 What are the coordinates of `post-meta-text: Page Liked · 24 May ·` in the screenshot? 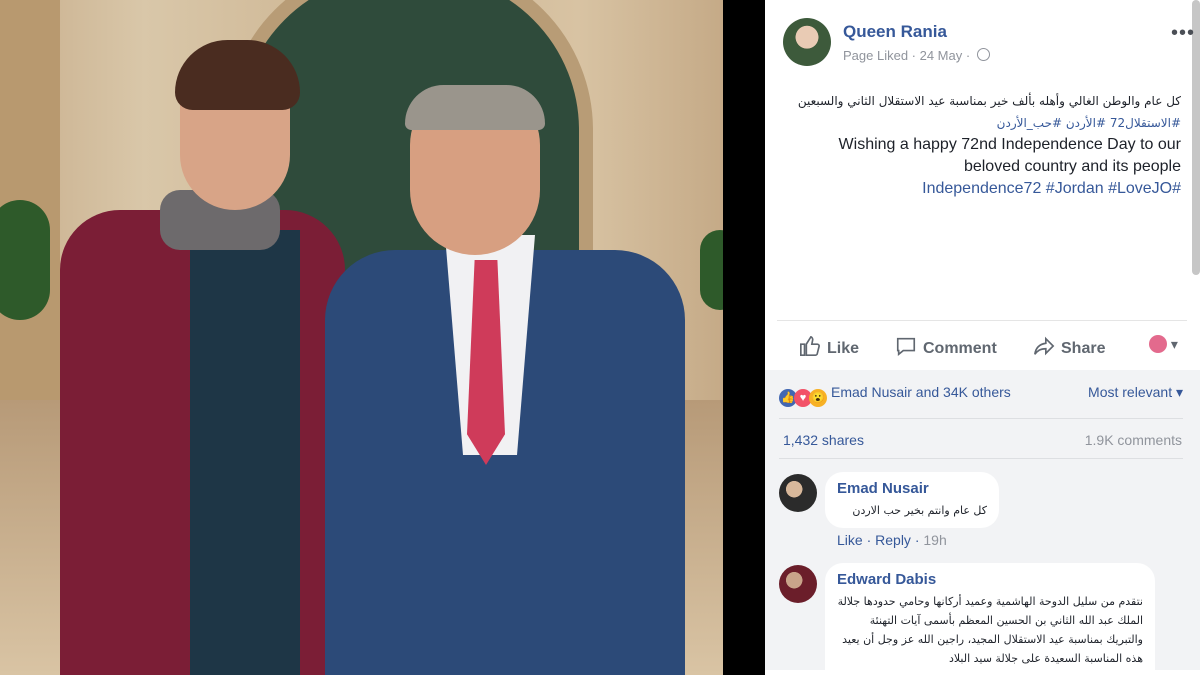 It's located at (907, 55).